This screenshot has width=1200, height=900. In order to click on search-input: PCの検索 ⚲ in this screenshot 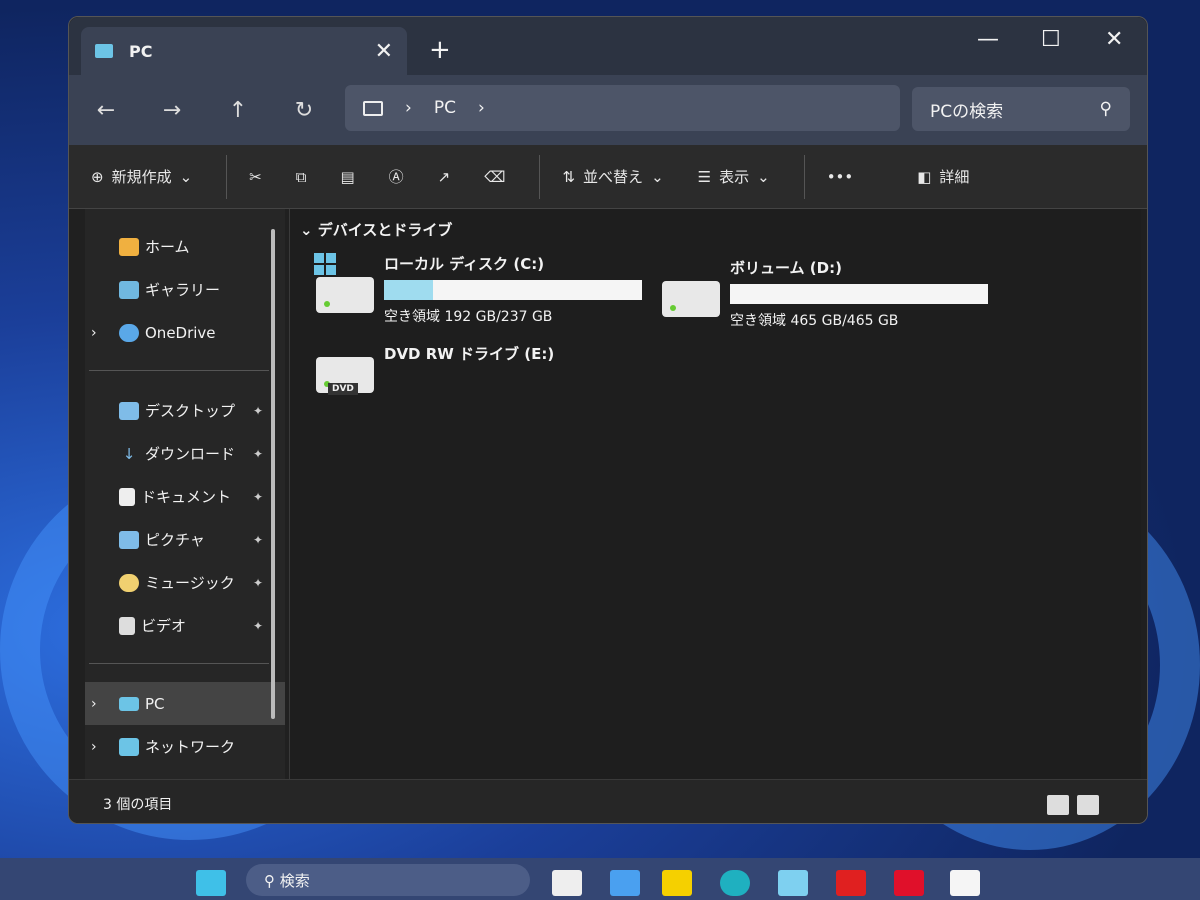, I will do `click(1021, 109)`.